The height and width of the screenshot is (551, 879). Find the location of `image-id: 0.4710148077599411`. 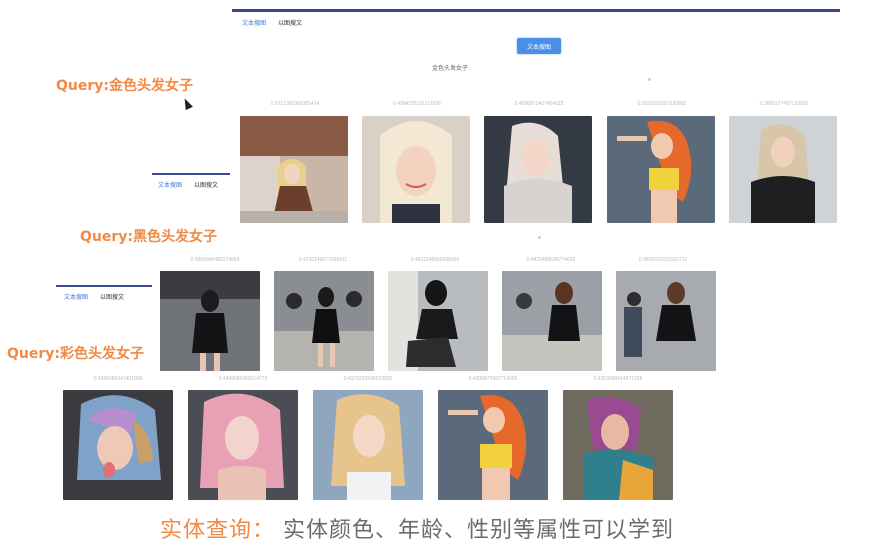

image-id: 0.4710148077599411 is located at coordinates (323, 260).